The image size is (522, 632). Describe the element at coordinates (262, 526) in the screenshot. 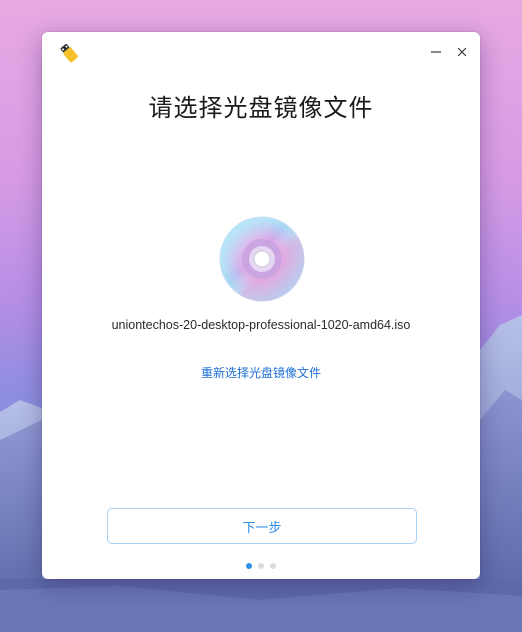

I see `next-button: 下一步` at that location.